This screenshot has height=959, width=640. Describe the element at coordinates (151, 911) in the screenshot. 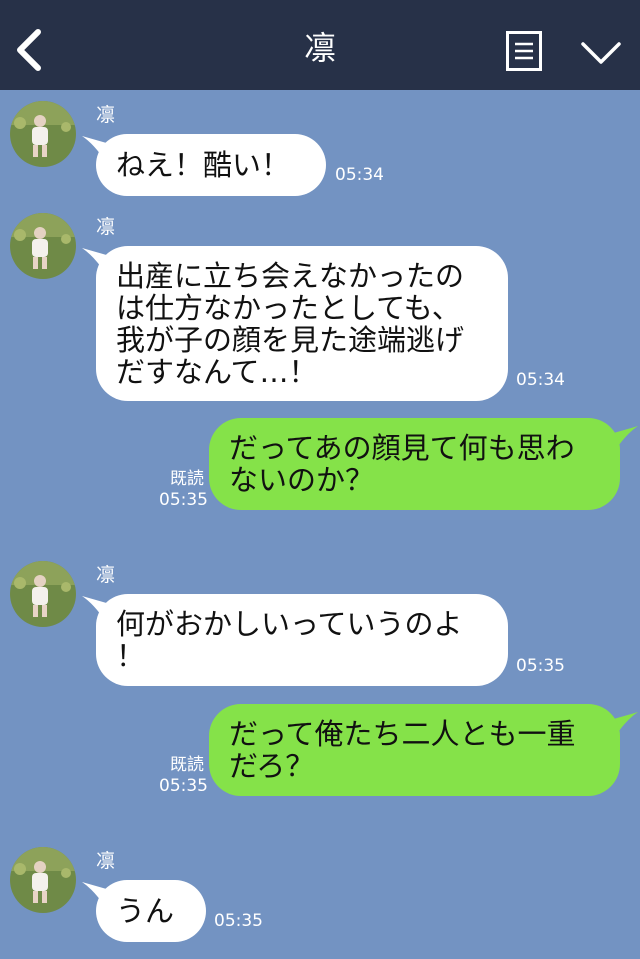

I see `message-bubble: うん` at that location.